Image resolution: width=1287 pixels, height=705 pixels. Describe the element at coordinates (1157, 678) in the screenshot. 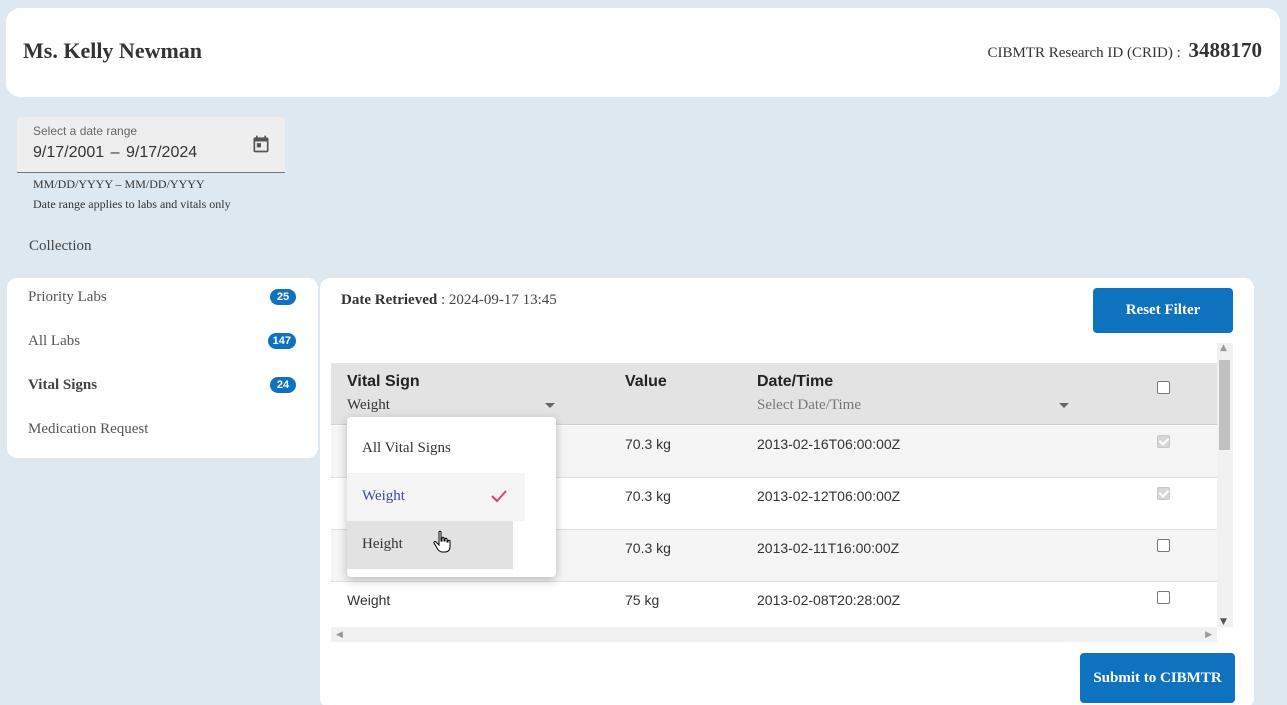

I see `submit-to-cibmtr-button: Submit to CIBMTR` at that location.